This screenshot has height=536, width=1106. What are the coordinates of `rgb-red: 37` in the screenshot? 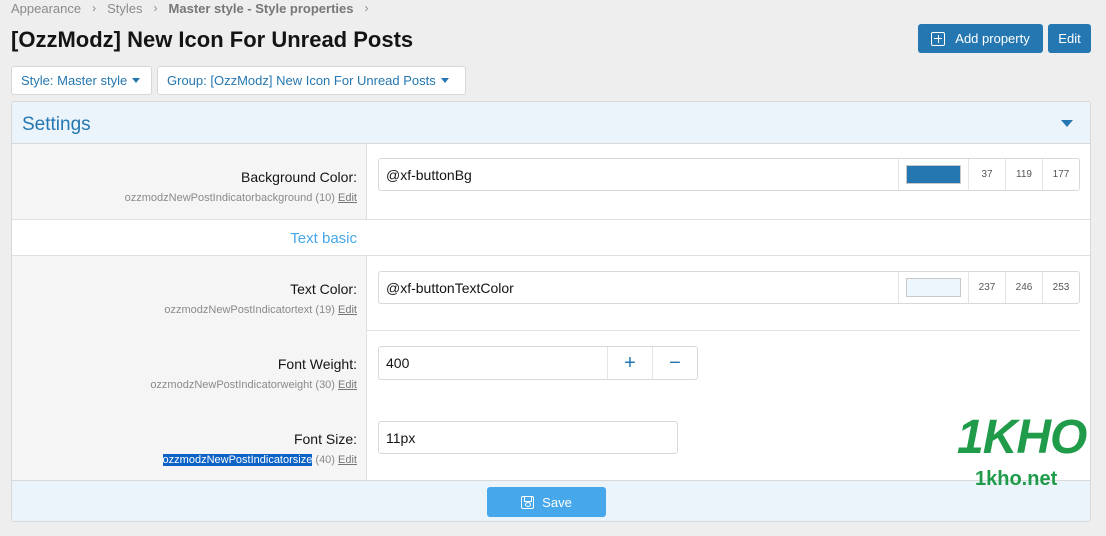 It's located at (986, 174).